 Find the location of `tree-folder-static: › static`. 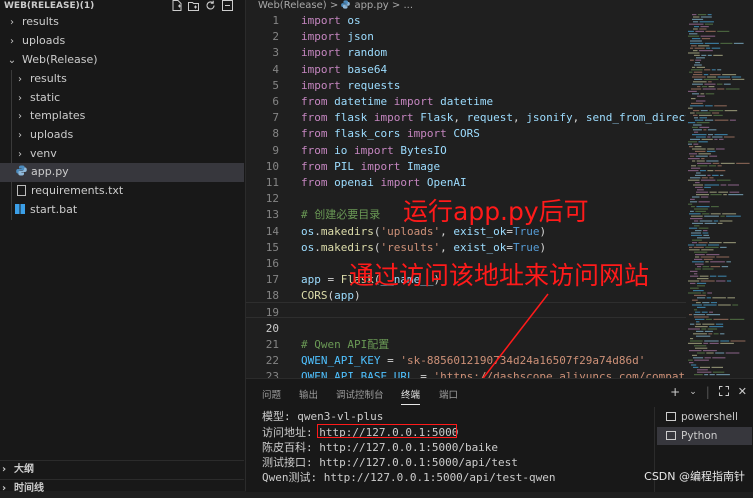

tree-folder-static: › static is located at coordinates (122, 98).